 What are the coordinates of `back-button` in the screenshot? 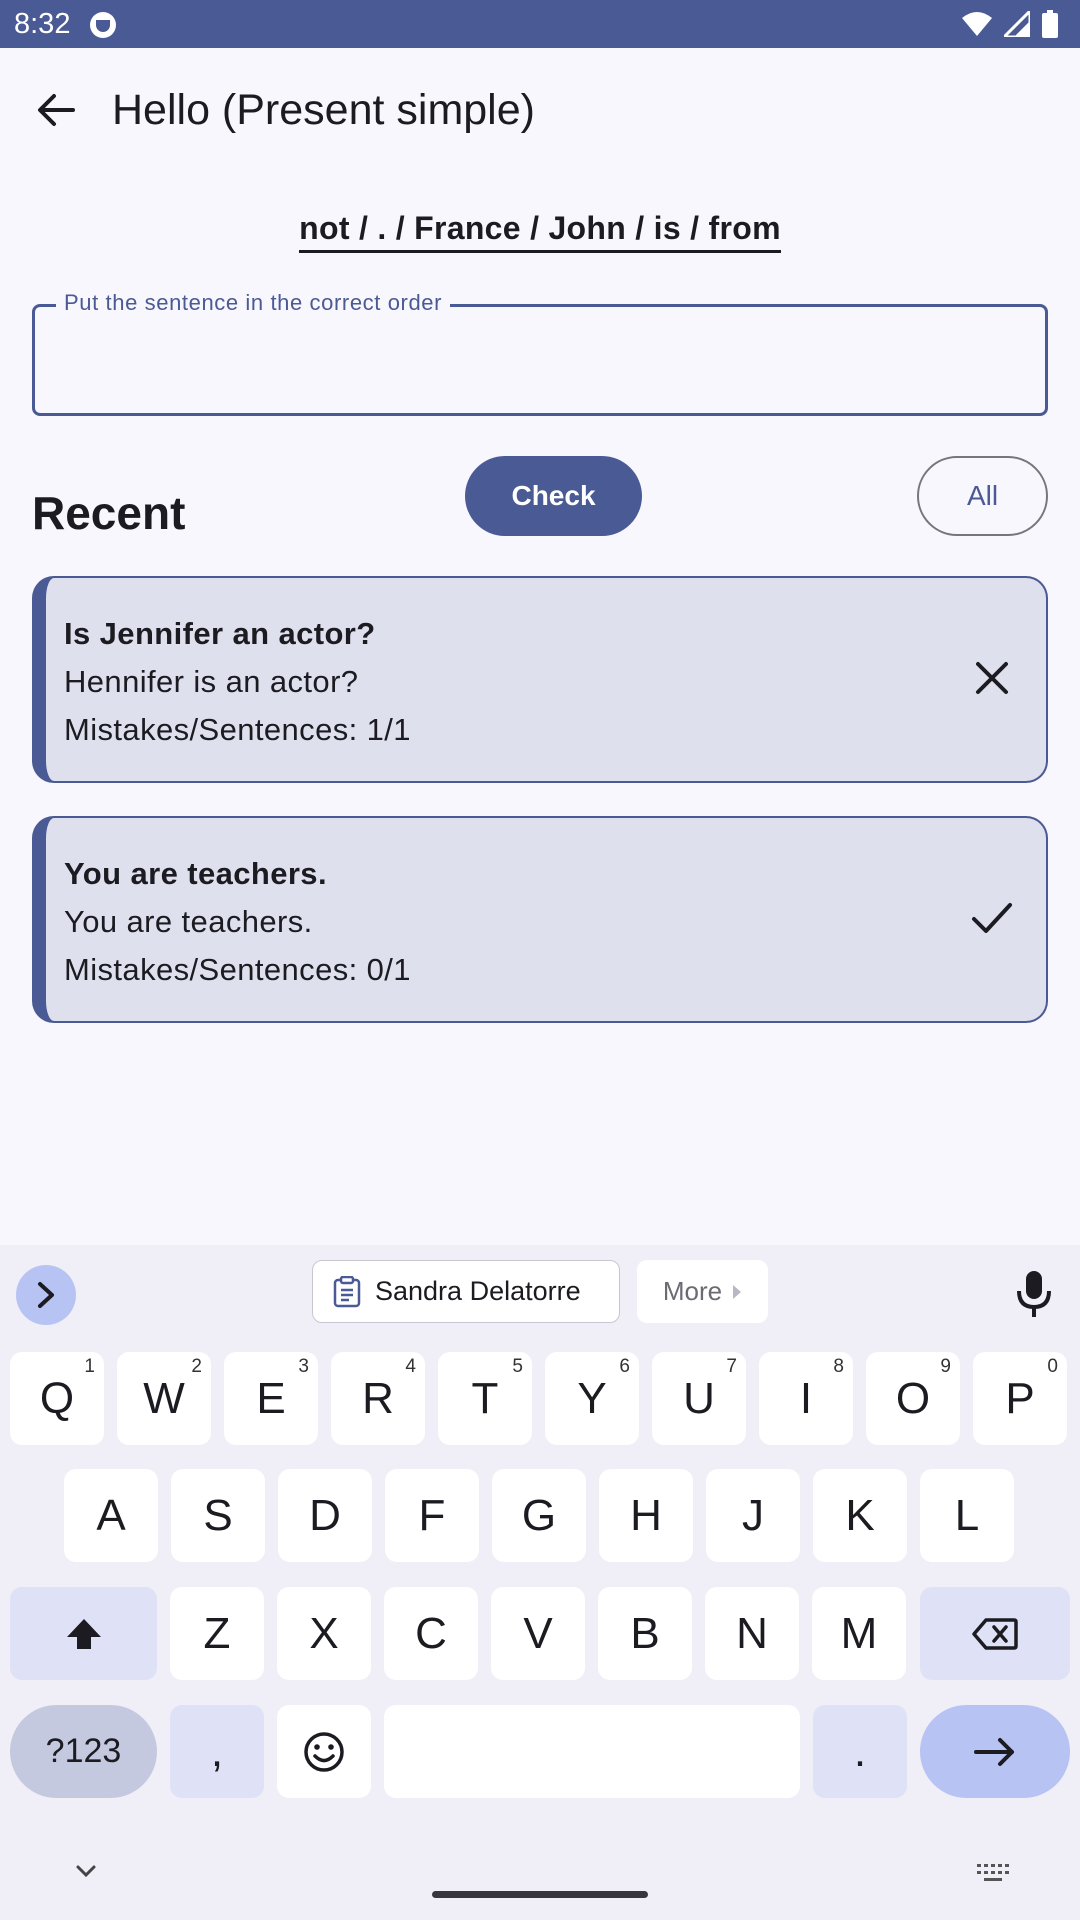 It's located at (56, 110).